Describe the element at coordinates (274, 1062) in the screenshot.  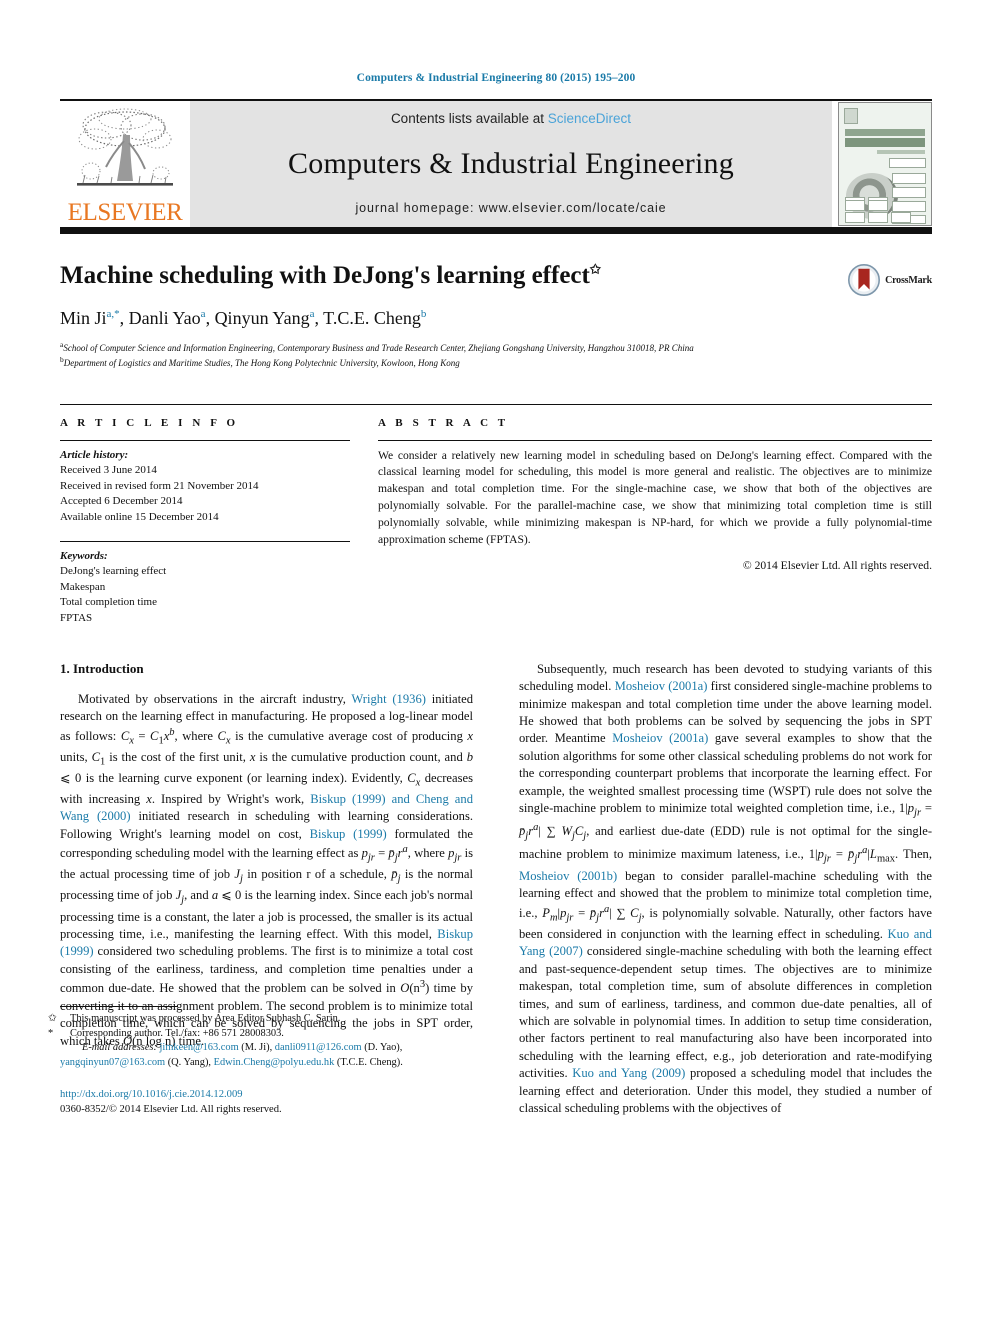
I see `email-address: Edwin.Cheng@polyu.edu.hk` at that location.